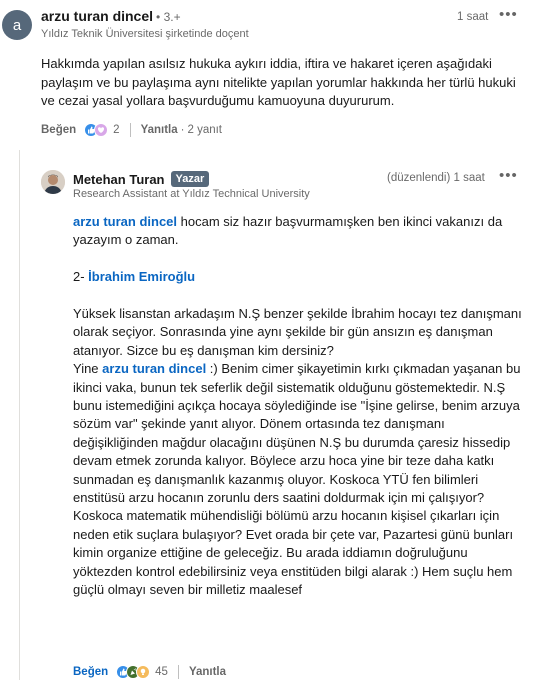 The width and height of the screenshot is (537, 686). What do you see at coordinates (116, 130) in the screenshot?
I see `reaction-count: 2` at bounding box center [116, 130].